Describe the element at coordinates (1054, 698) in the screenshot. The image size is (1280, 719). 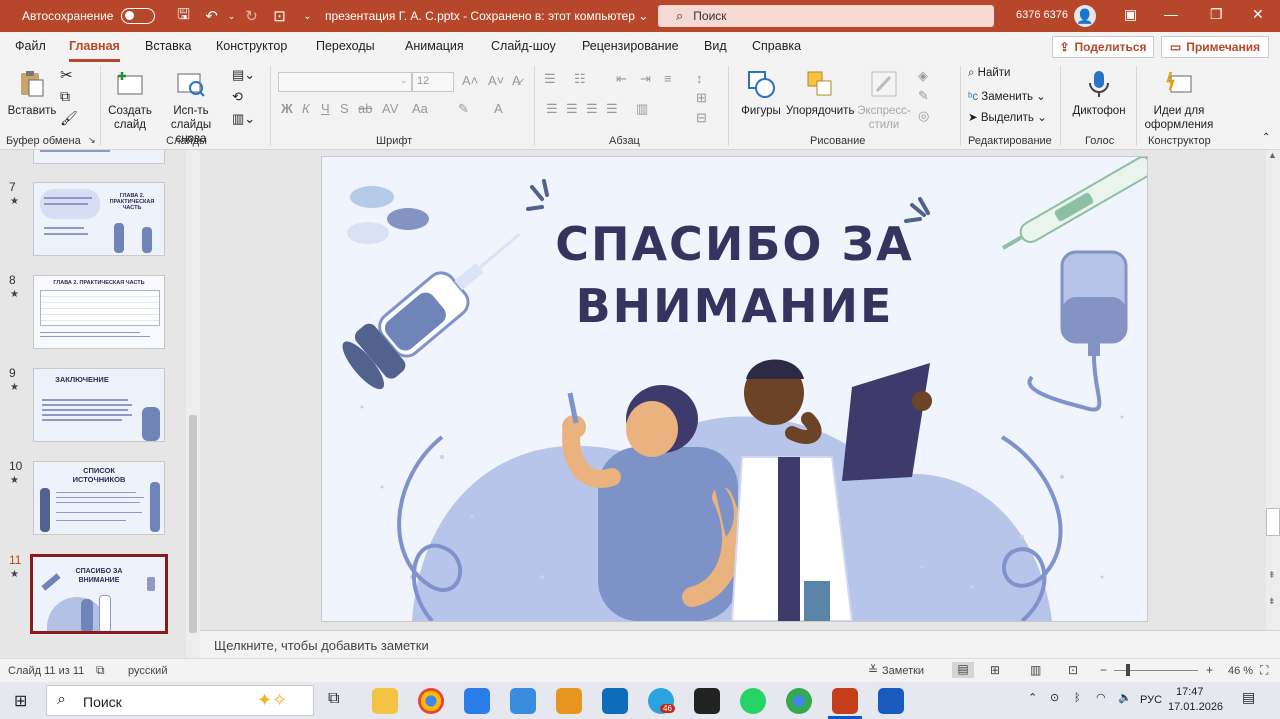
I see `network-icon: ⊙` at that location.